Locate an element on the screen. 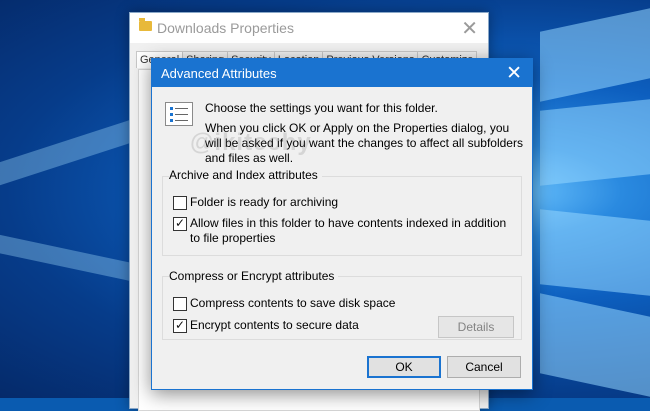 This screenshot has width=650, height=411. properties-titlebar: Downloads Properties ✕ is located at coordinates (309, 28).